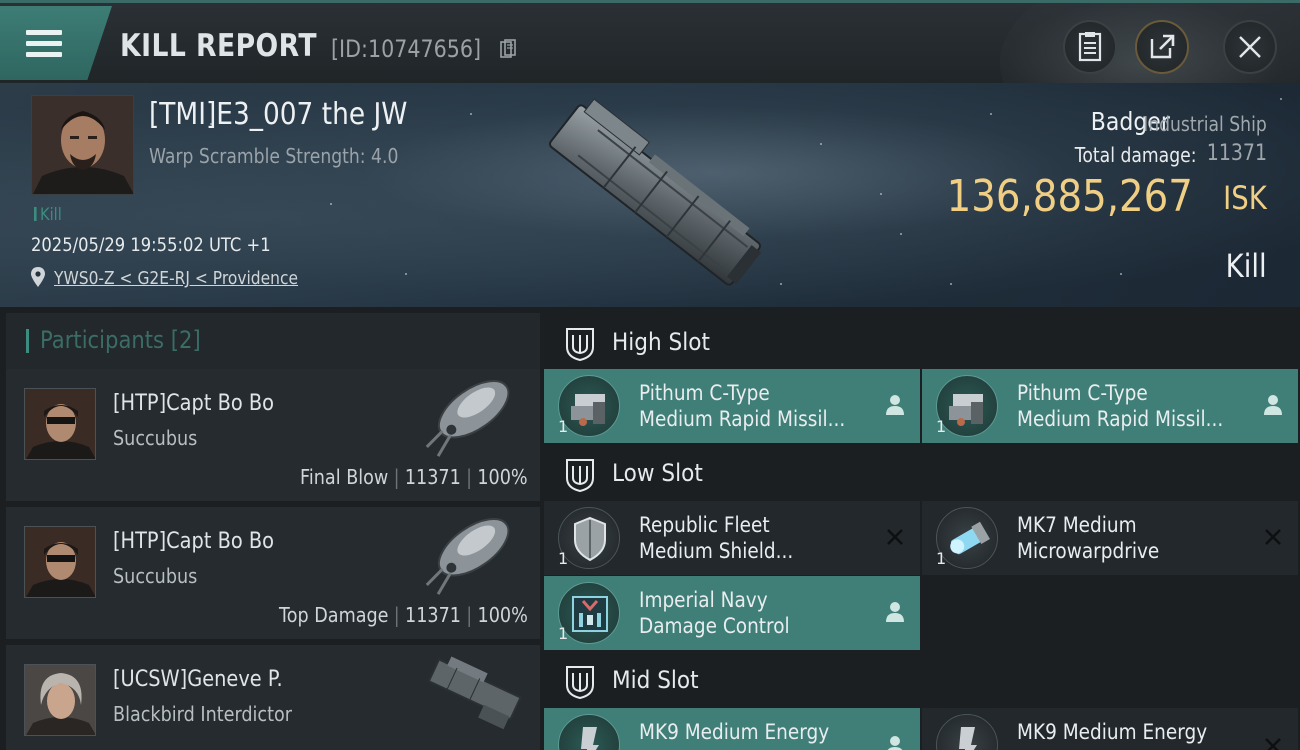 The height and width of the screenshot is (750, 1300). Describe the element at coordinates (48, 215) in the screenshot. I see `kill-tag: Kill` at that location.